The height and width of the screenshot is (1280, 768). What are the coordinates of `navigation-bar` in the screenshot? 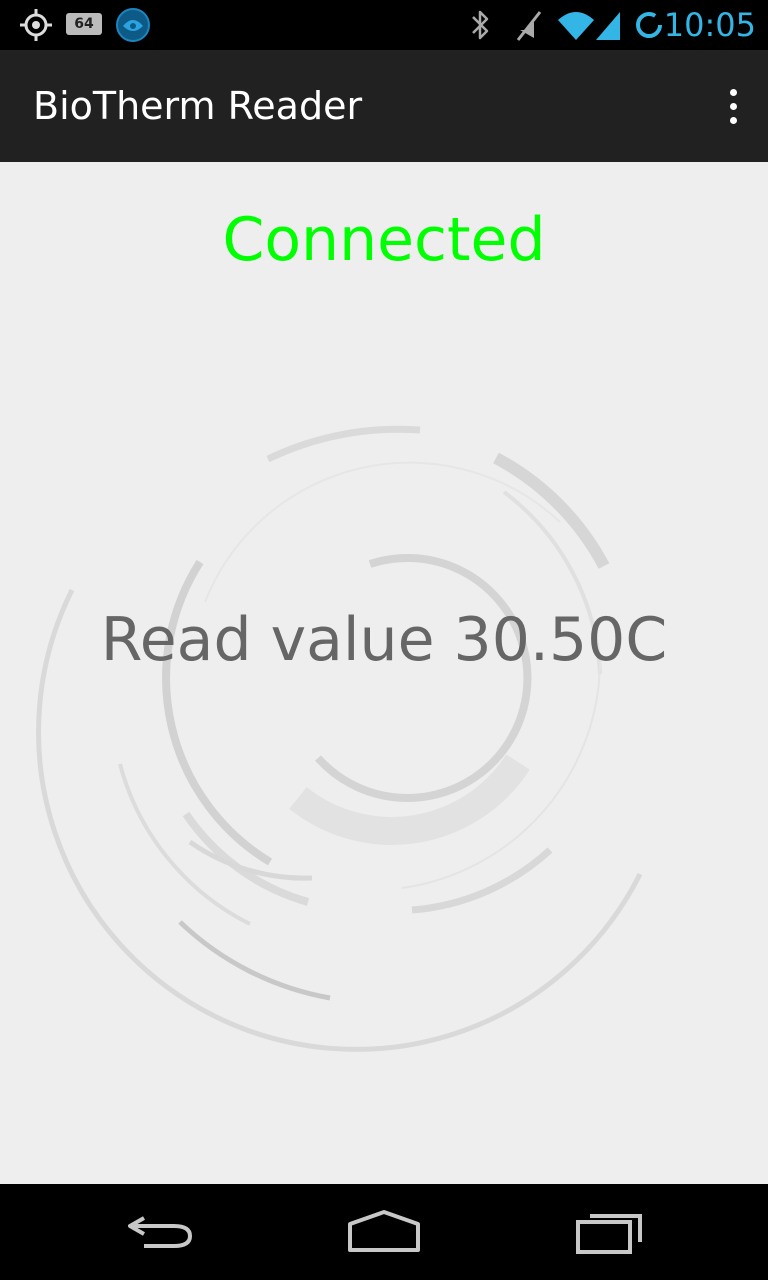 It's located at (384, 1232).